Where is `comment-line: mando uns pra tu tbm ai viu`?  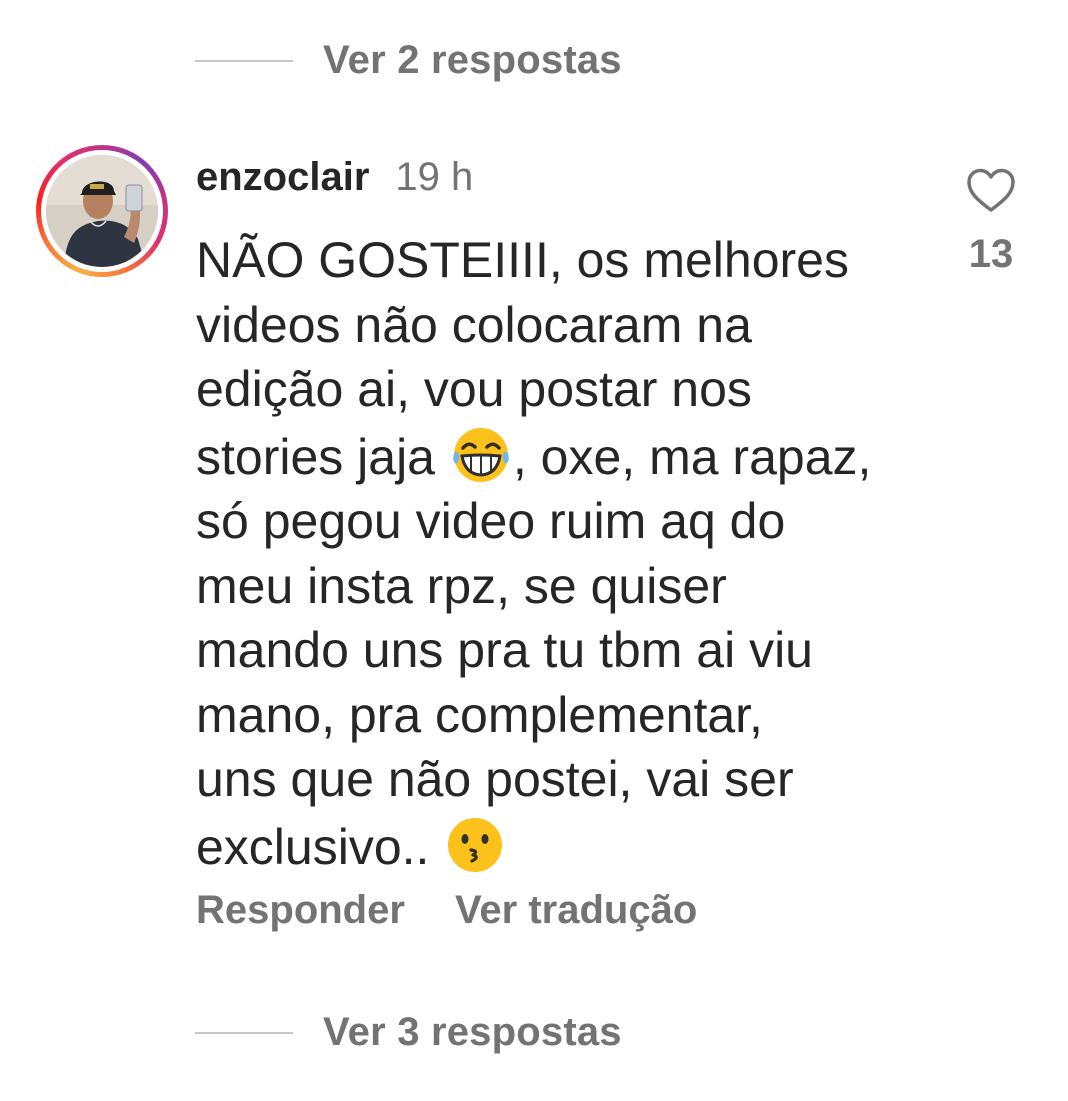
comment-line: mando uns pra tu tbm ai viu is located at coordinates (504, 650).